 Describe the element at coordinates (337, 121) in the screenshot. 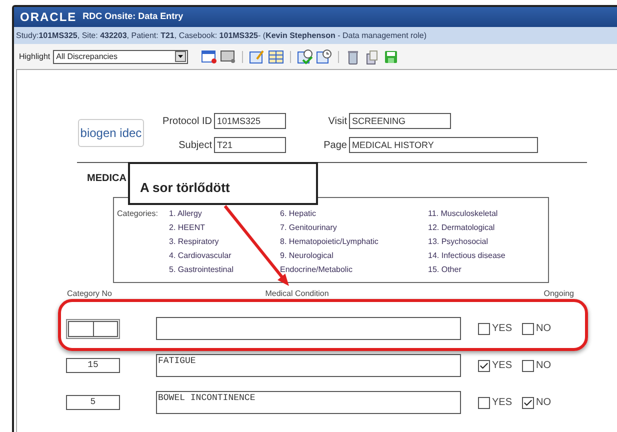

I see `field-label: Visit` at that location.